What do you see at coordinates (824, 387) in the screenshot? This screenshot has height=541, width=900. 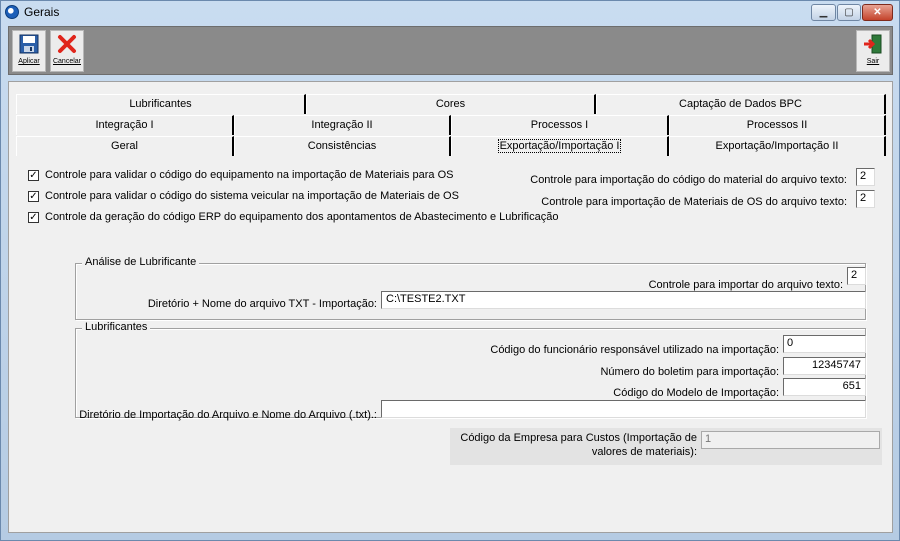 I see `import-model-field: 651` at bounding box center [824, 387].